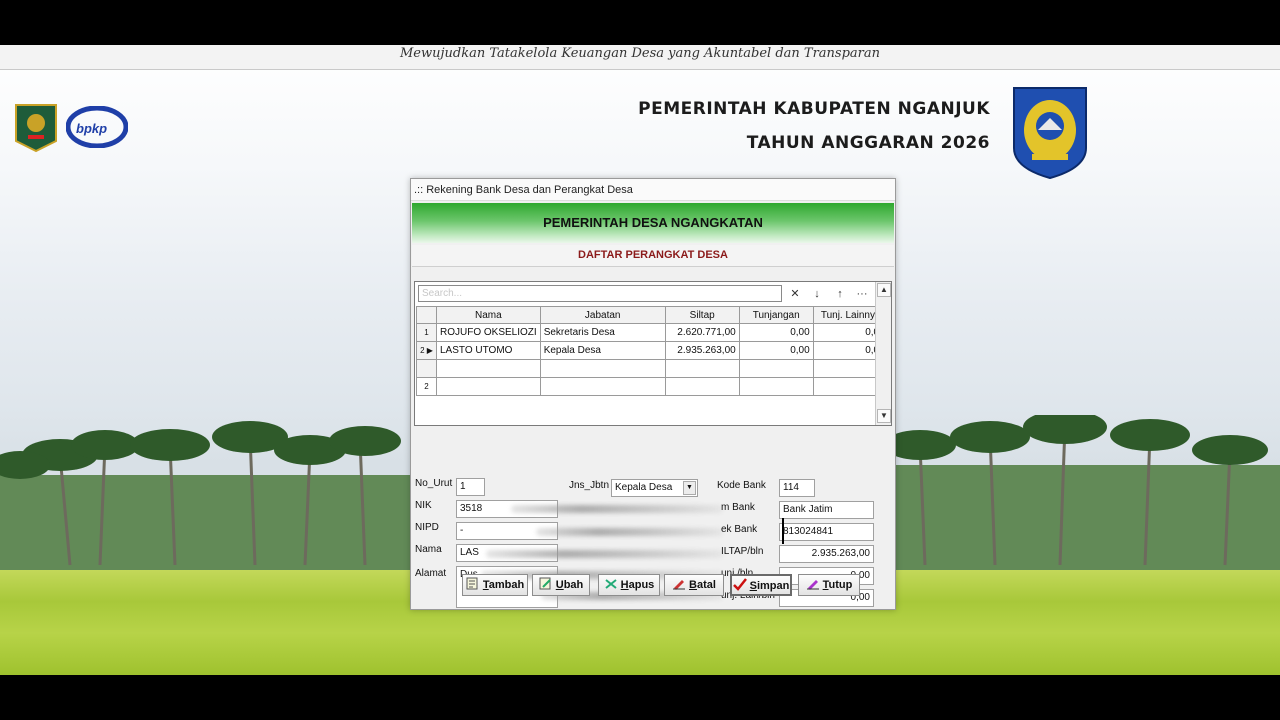  What do you see at coordinates (91, 128) in the screenshot?
I see `svg-text: bpkp` at bounding box center [91, 128].